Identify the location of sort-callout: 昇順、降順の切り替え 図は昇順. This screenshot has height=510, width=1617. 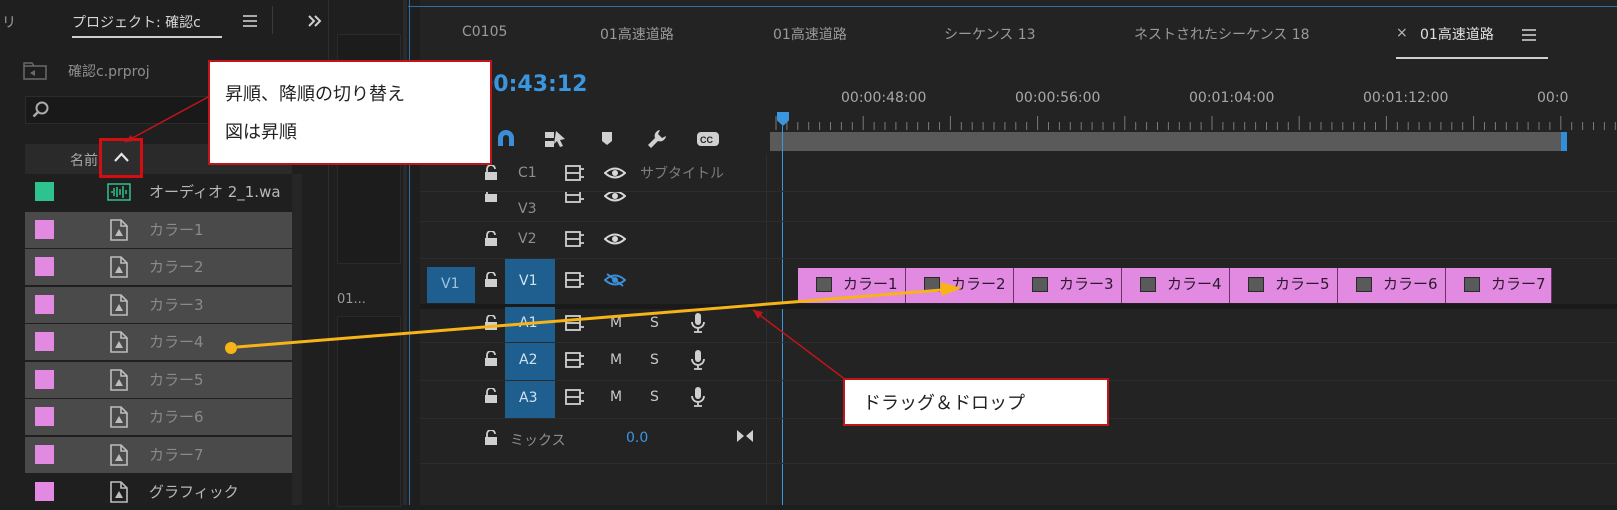
(350, 112).